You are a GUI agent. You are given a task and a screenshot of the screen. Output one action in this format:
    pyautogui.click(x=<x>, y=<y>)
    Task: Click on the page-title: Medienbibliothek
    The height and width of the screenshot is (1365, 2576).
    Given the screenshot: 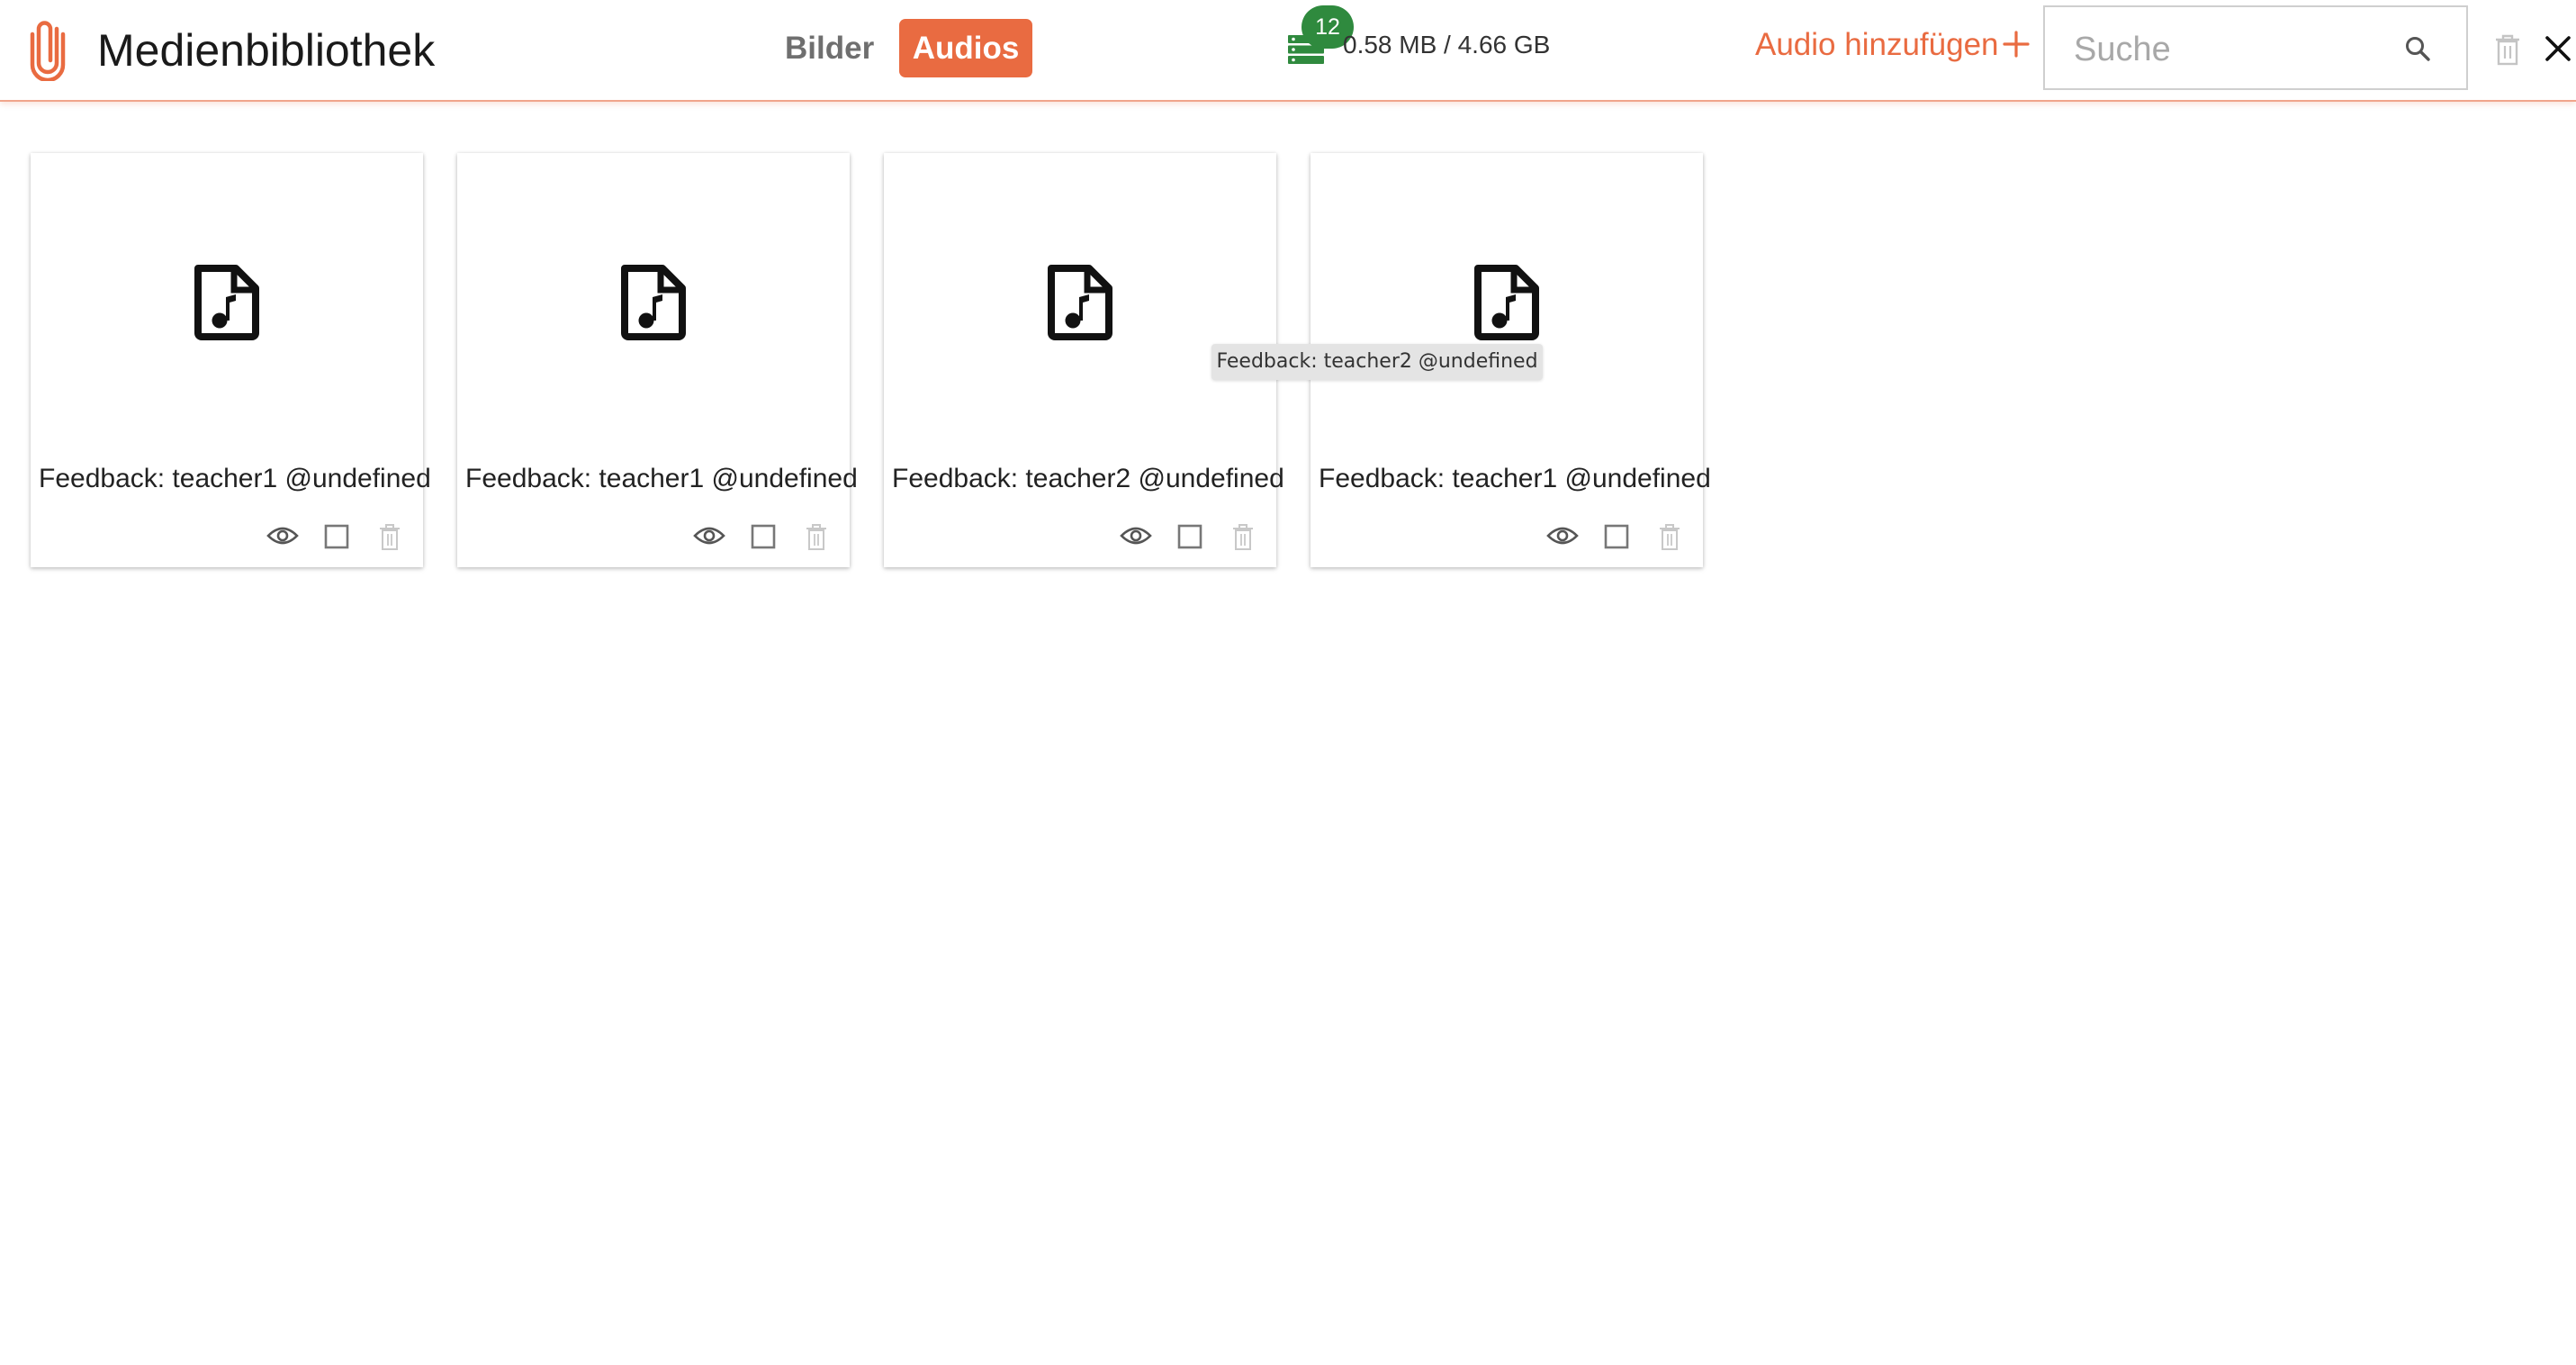 What is the action you would take?
    pyautogui.click(x=266, y=50)
    